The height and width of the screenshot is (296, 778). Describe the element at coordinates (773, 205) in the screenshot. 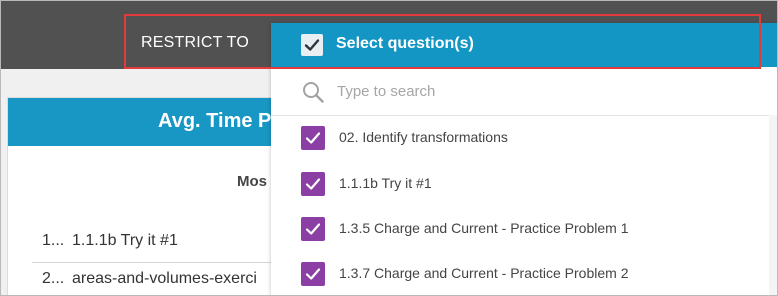

I see `dropdown-scrollbar` at that location.